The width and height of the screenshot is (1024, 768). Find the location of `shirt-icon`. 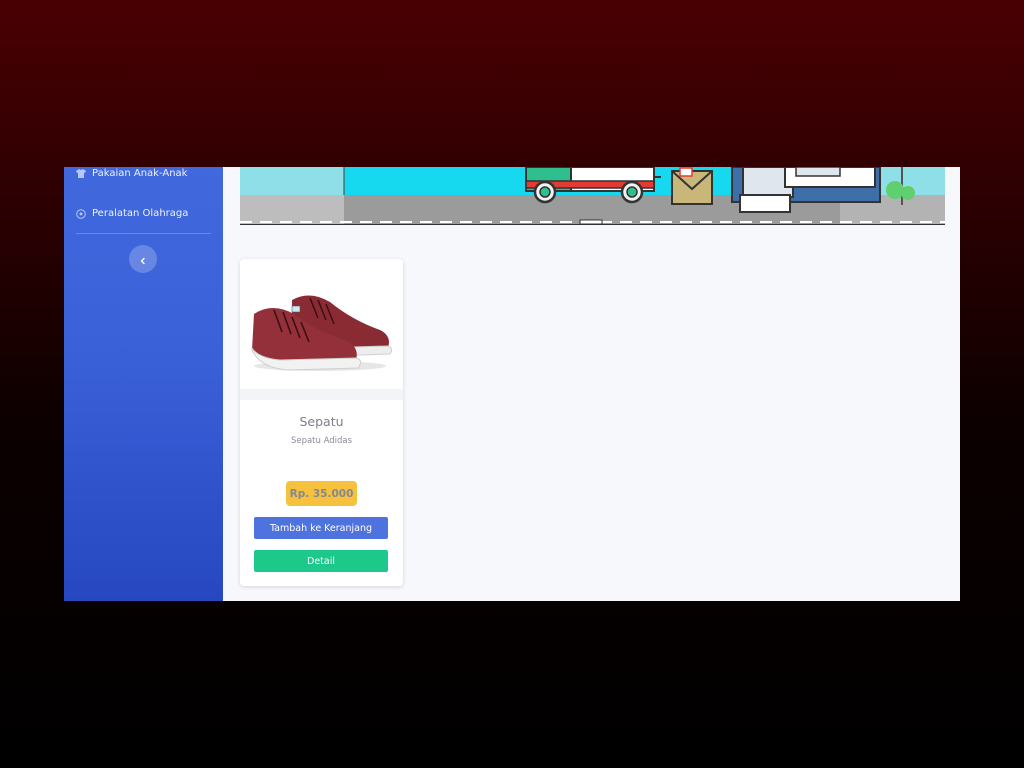

shirt-icon is located at coordinates (81, 174).